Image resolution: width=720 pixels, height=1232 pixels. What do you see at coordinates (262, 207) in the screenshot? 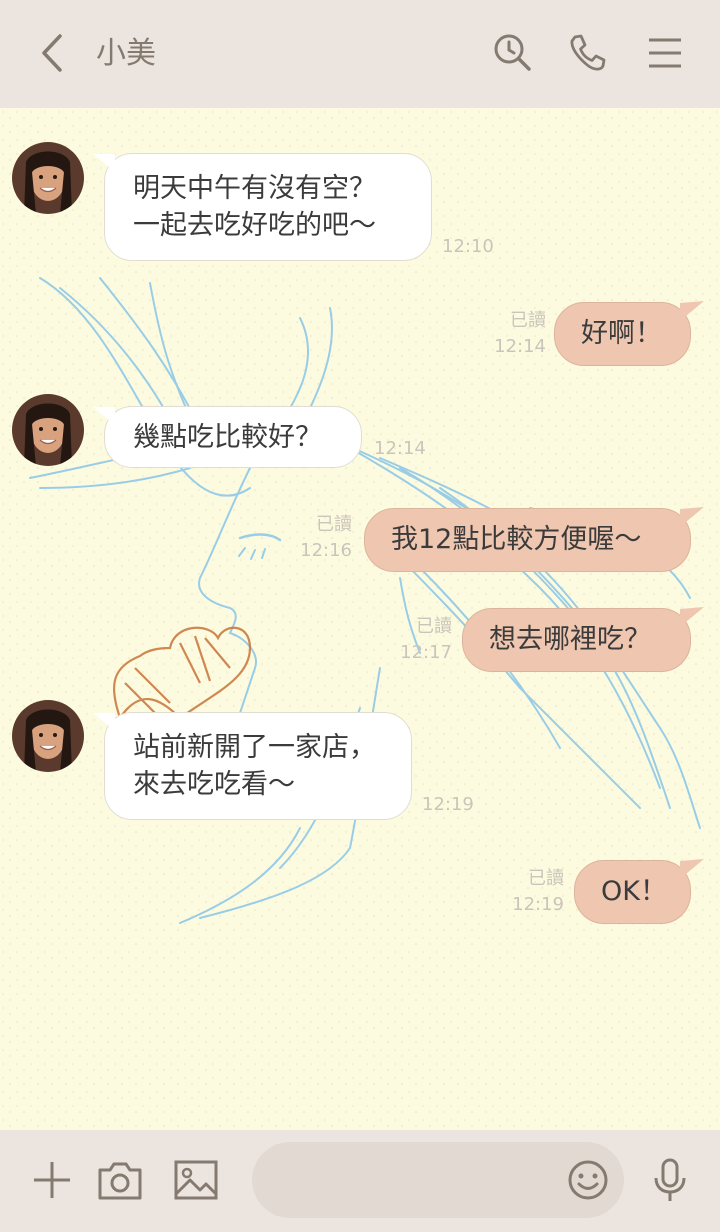
I see `message-bubble-incoming: 明天中午有沒有空？ 一起去吃好吃的吧～` at bounding box center [262, 207].